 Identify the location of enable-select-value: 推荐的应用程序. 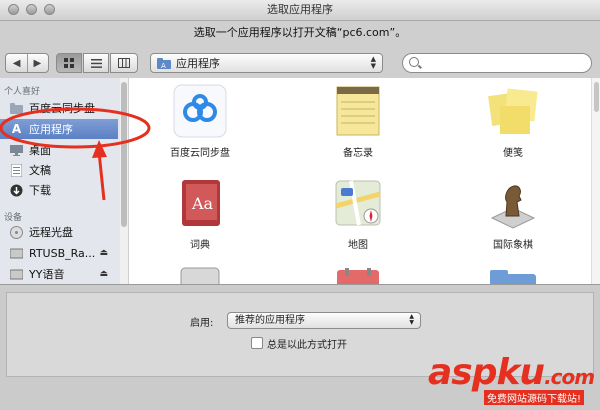
(270, 320).